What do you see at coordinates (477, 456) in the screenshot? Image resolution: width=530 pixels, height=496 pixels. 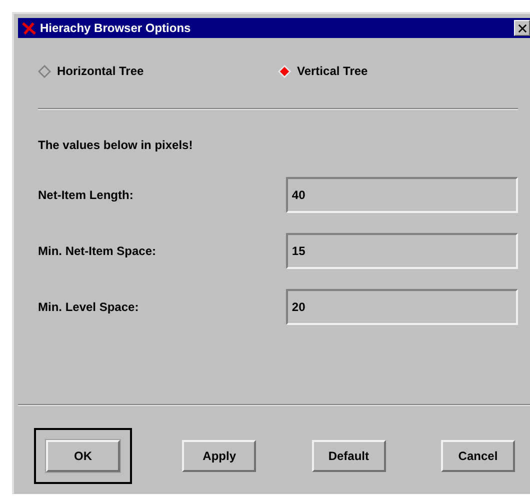 I see `dialog-button: Cancel` at bounding box center [477, 456].